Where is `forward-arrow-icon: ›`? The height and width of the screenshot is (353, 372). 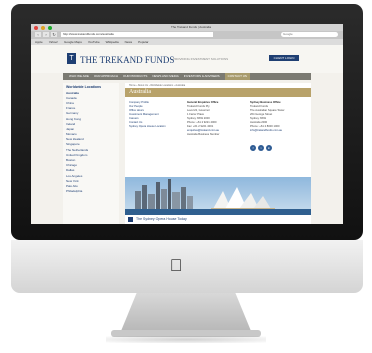
forward-arrow-icon: › is located at coordinates (46, 34).